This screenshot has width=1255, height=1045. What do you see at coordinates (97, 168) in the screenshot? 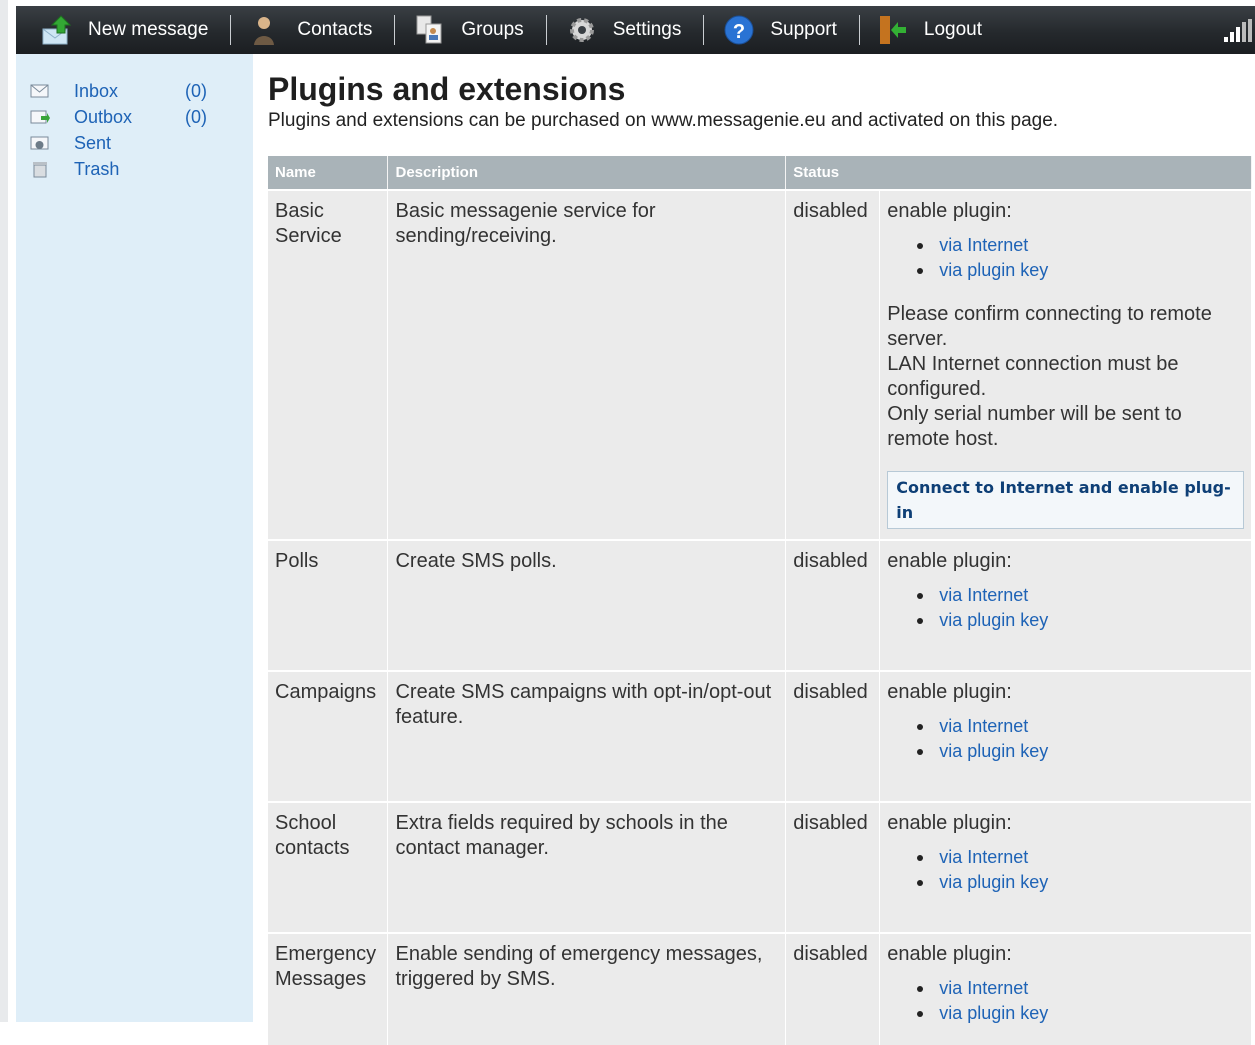
I see `sidebar-item-label: Trash` at bounding box center [97, 168].